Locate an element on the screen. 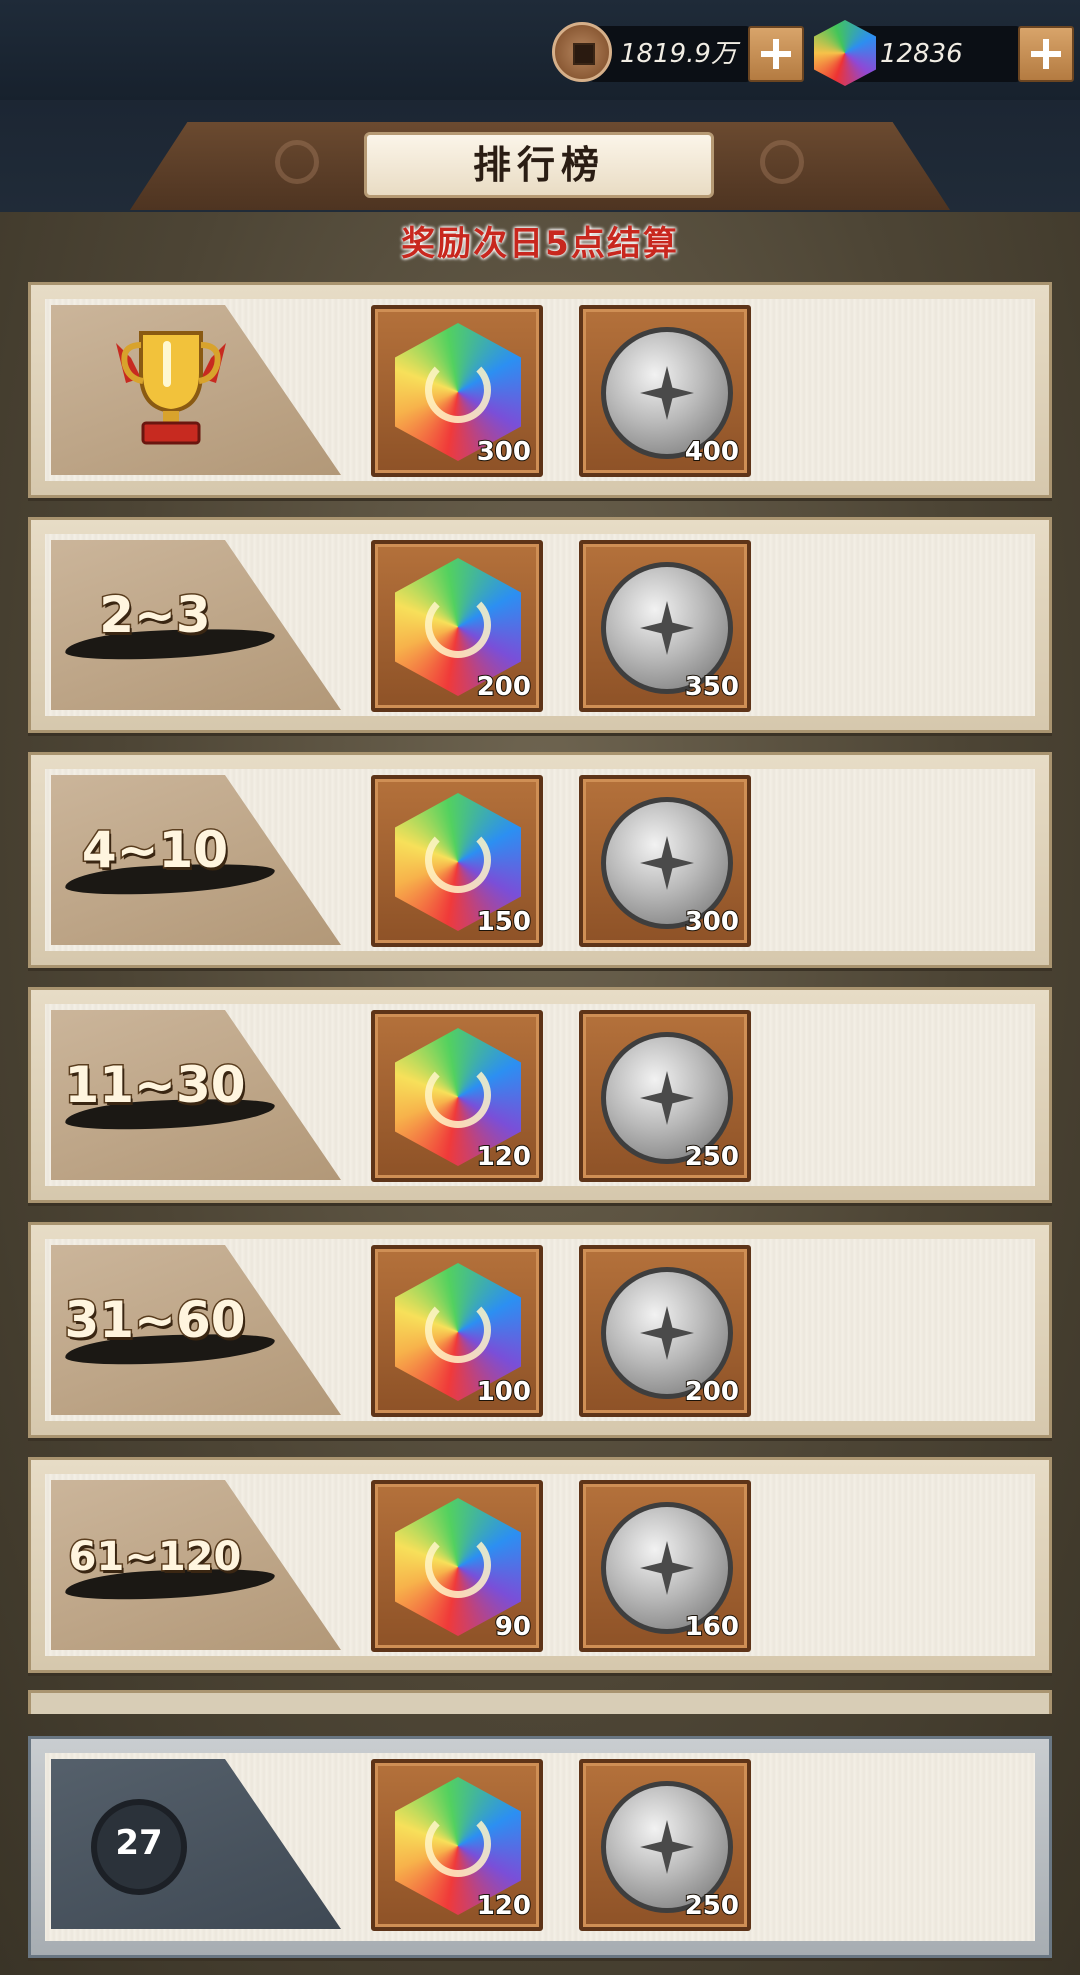 The height and width of the screenshot is (1975, 1080). reward-row: 11~30 120 250 is located at coordinates (540, 1095).